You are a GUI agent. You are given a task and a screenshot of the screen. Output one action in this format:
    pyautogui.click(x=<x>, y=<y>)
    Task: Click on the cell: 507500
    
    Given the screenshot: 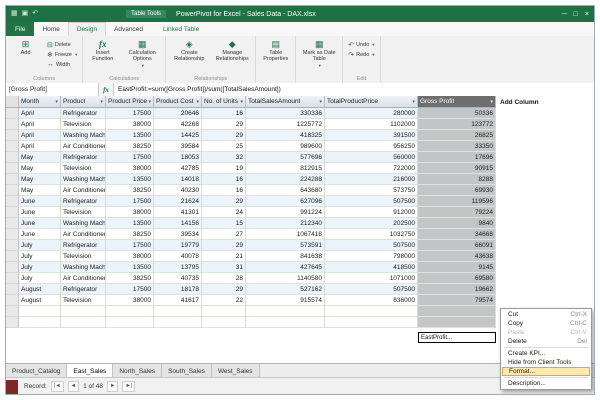 What is the action you would take?
    pyautogui.click(x=371, y=289)
    